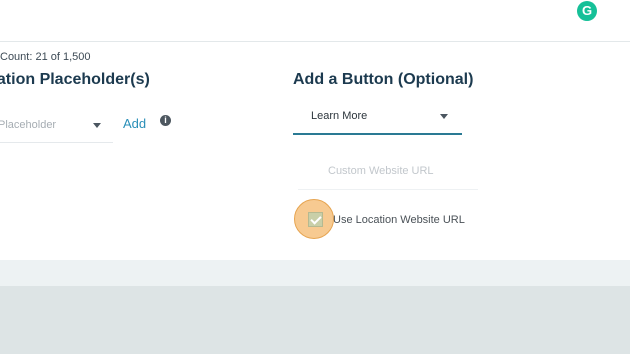 The height and width of the screenshot is (354, 630). Describe the element at coordinates (28, 125) in the screenshot. I see `location-placeholder-text: Placeholder` at that location.